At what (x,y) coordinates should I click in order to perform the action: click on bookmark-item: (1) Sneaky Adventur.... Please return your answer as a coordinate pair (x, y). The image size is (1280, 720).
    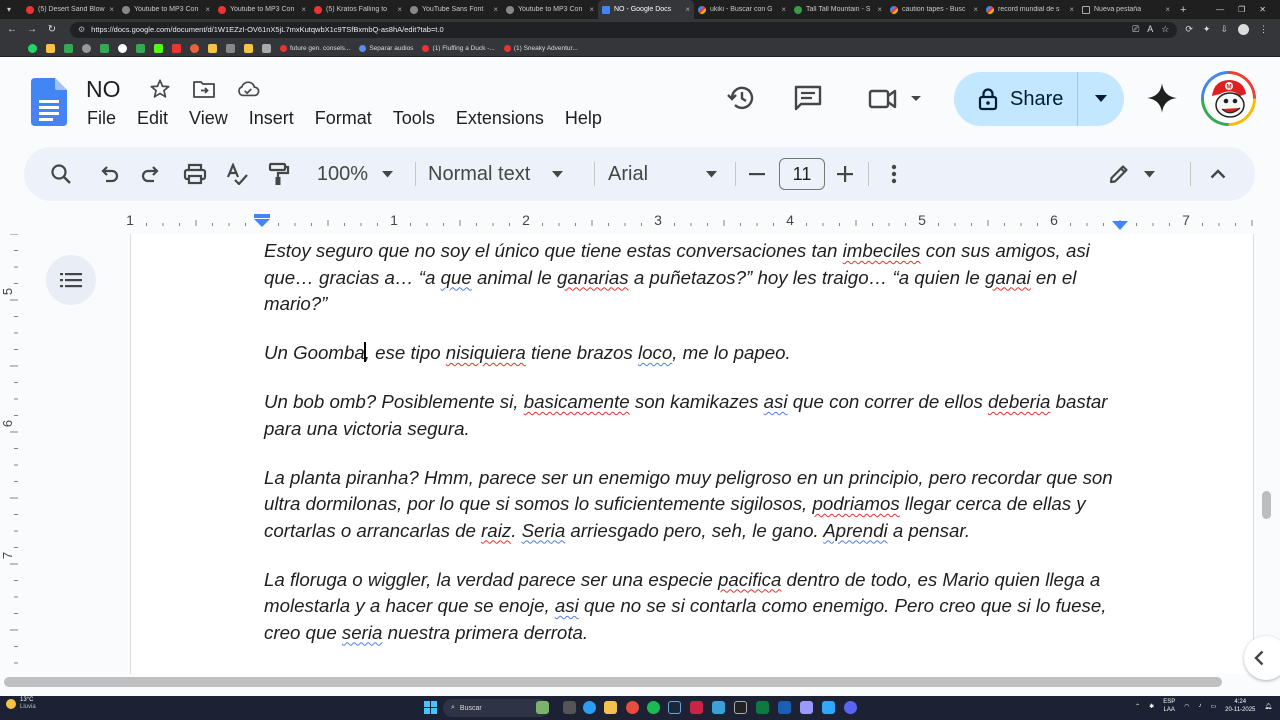
    Looking at the image, I should click on (540, 48).